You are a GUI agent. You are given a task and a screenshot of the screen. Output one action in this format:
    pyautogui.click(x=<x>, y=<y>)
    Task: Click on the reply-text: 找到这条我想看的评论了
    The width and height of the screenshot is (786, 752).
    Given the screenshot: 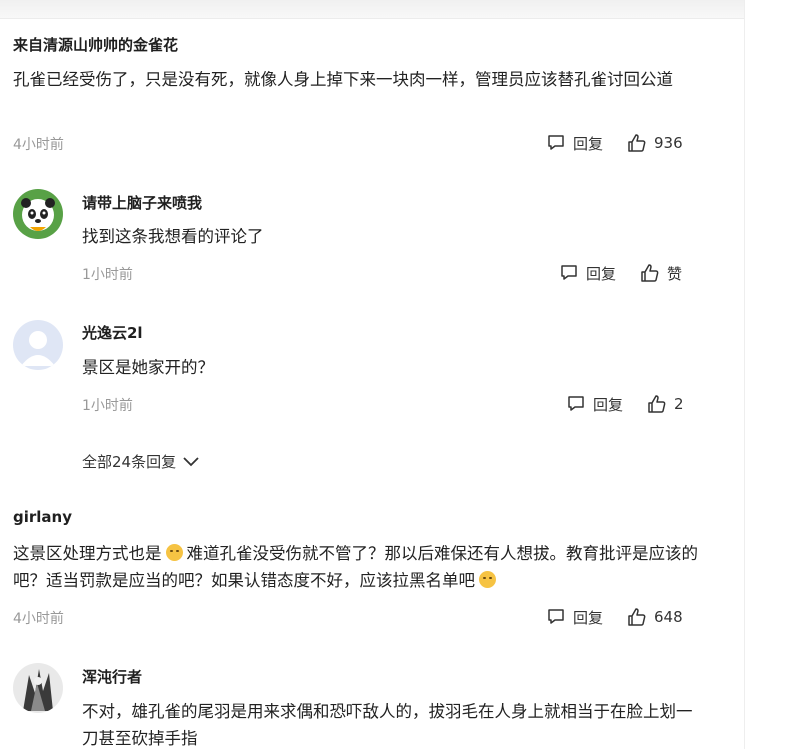 What is the action you would take?
    pyautogui.click(x=173, y=236)
    